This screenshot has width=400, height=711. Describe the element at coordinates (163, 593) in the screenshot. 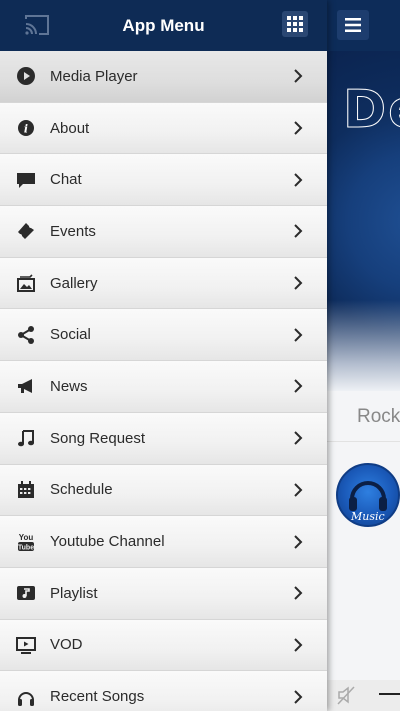

I see `menu-item-playlist: Playlist` at that location.